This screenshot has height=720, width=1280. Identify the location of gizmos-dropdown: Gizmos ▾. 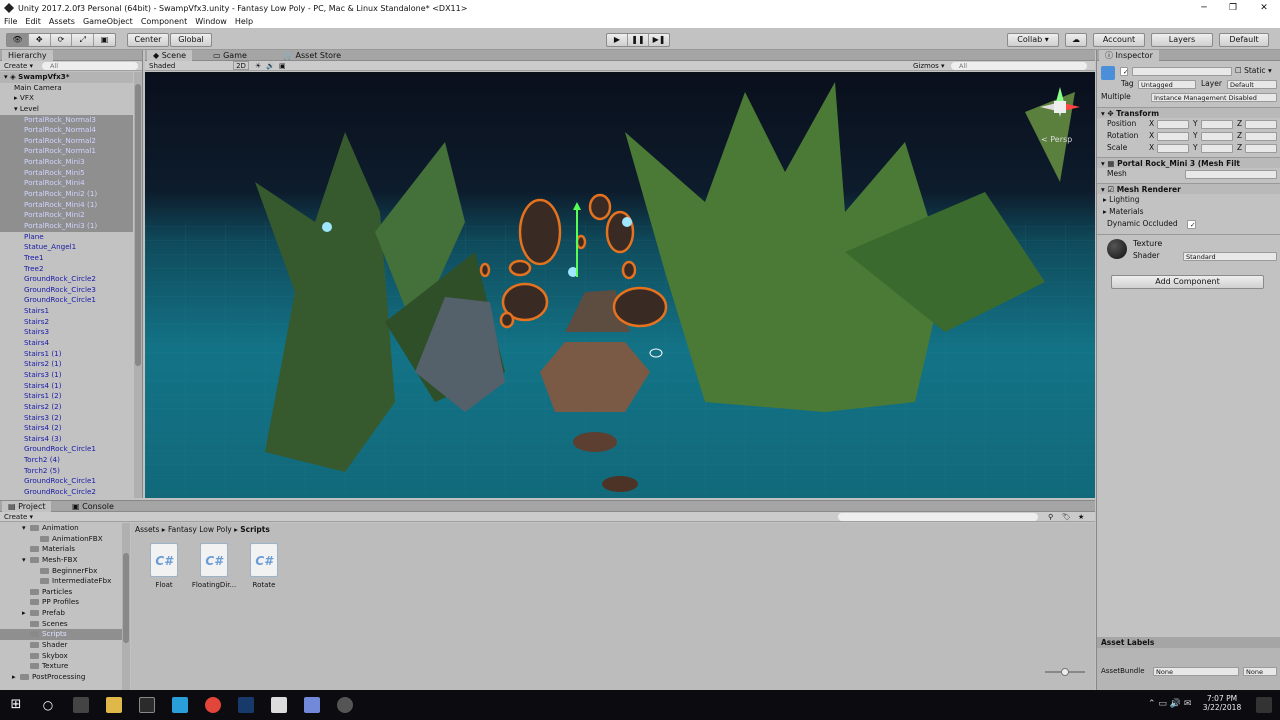
(929, 66).